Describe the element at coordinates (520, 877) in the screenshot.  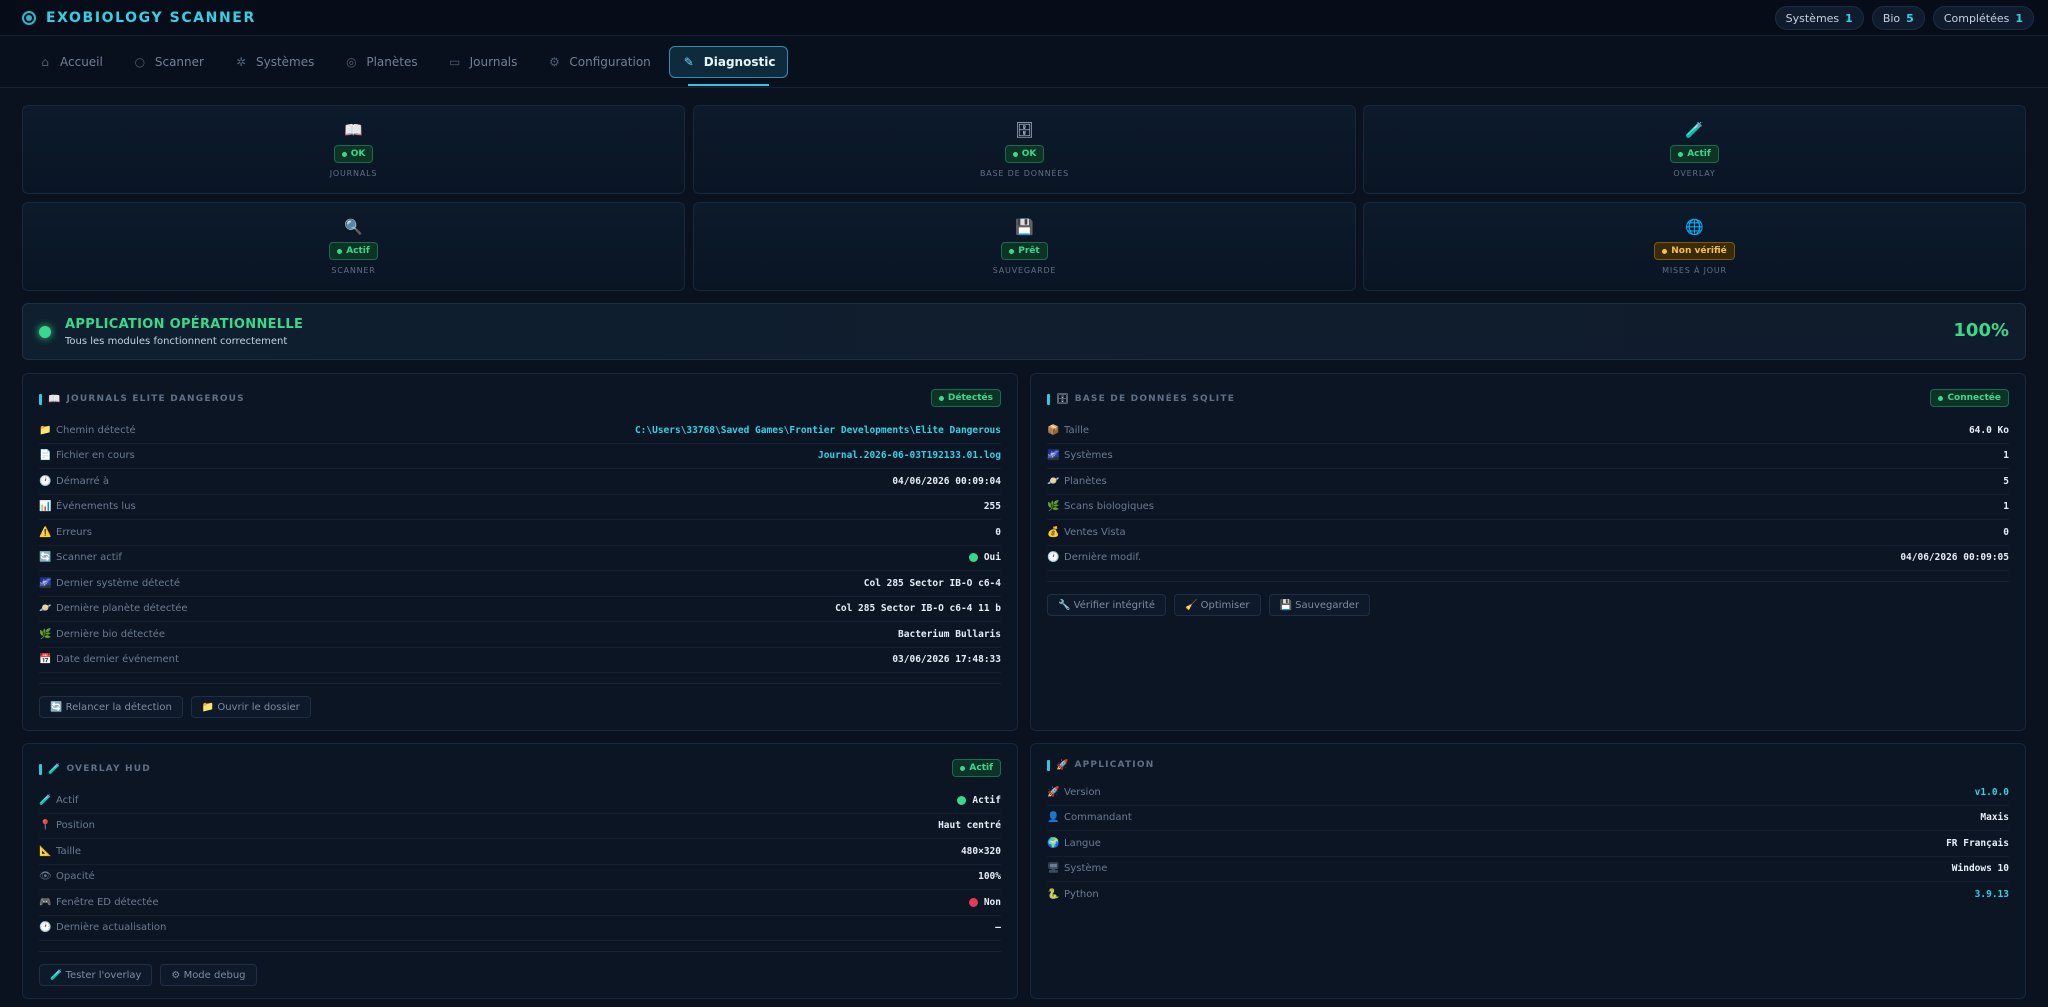
I see `info-row: 👁 Opacité 100%` at that location.